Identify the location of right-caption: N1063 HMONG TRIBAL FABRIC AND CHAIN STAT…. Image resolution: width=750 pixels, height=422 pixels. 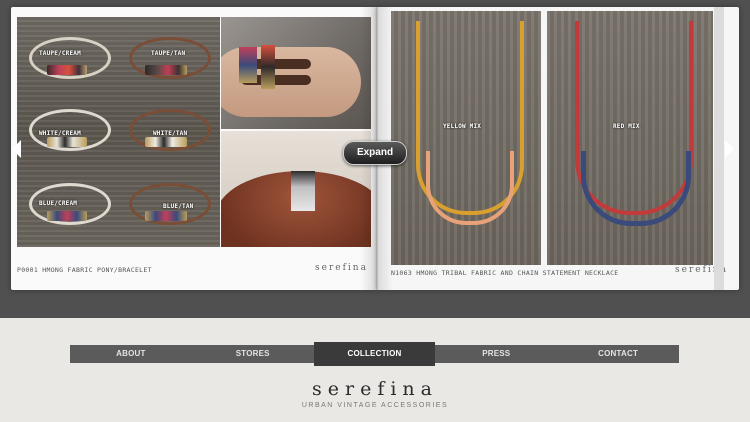
(505, 273).